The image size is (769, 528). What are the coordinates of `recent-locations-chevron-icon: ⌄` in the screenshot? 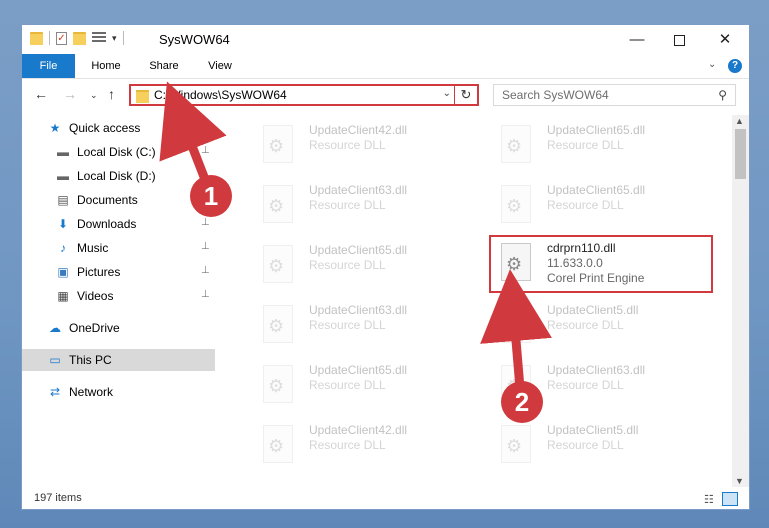 It's located at (94, 95).